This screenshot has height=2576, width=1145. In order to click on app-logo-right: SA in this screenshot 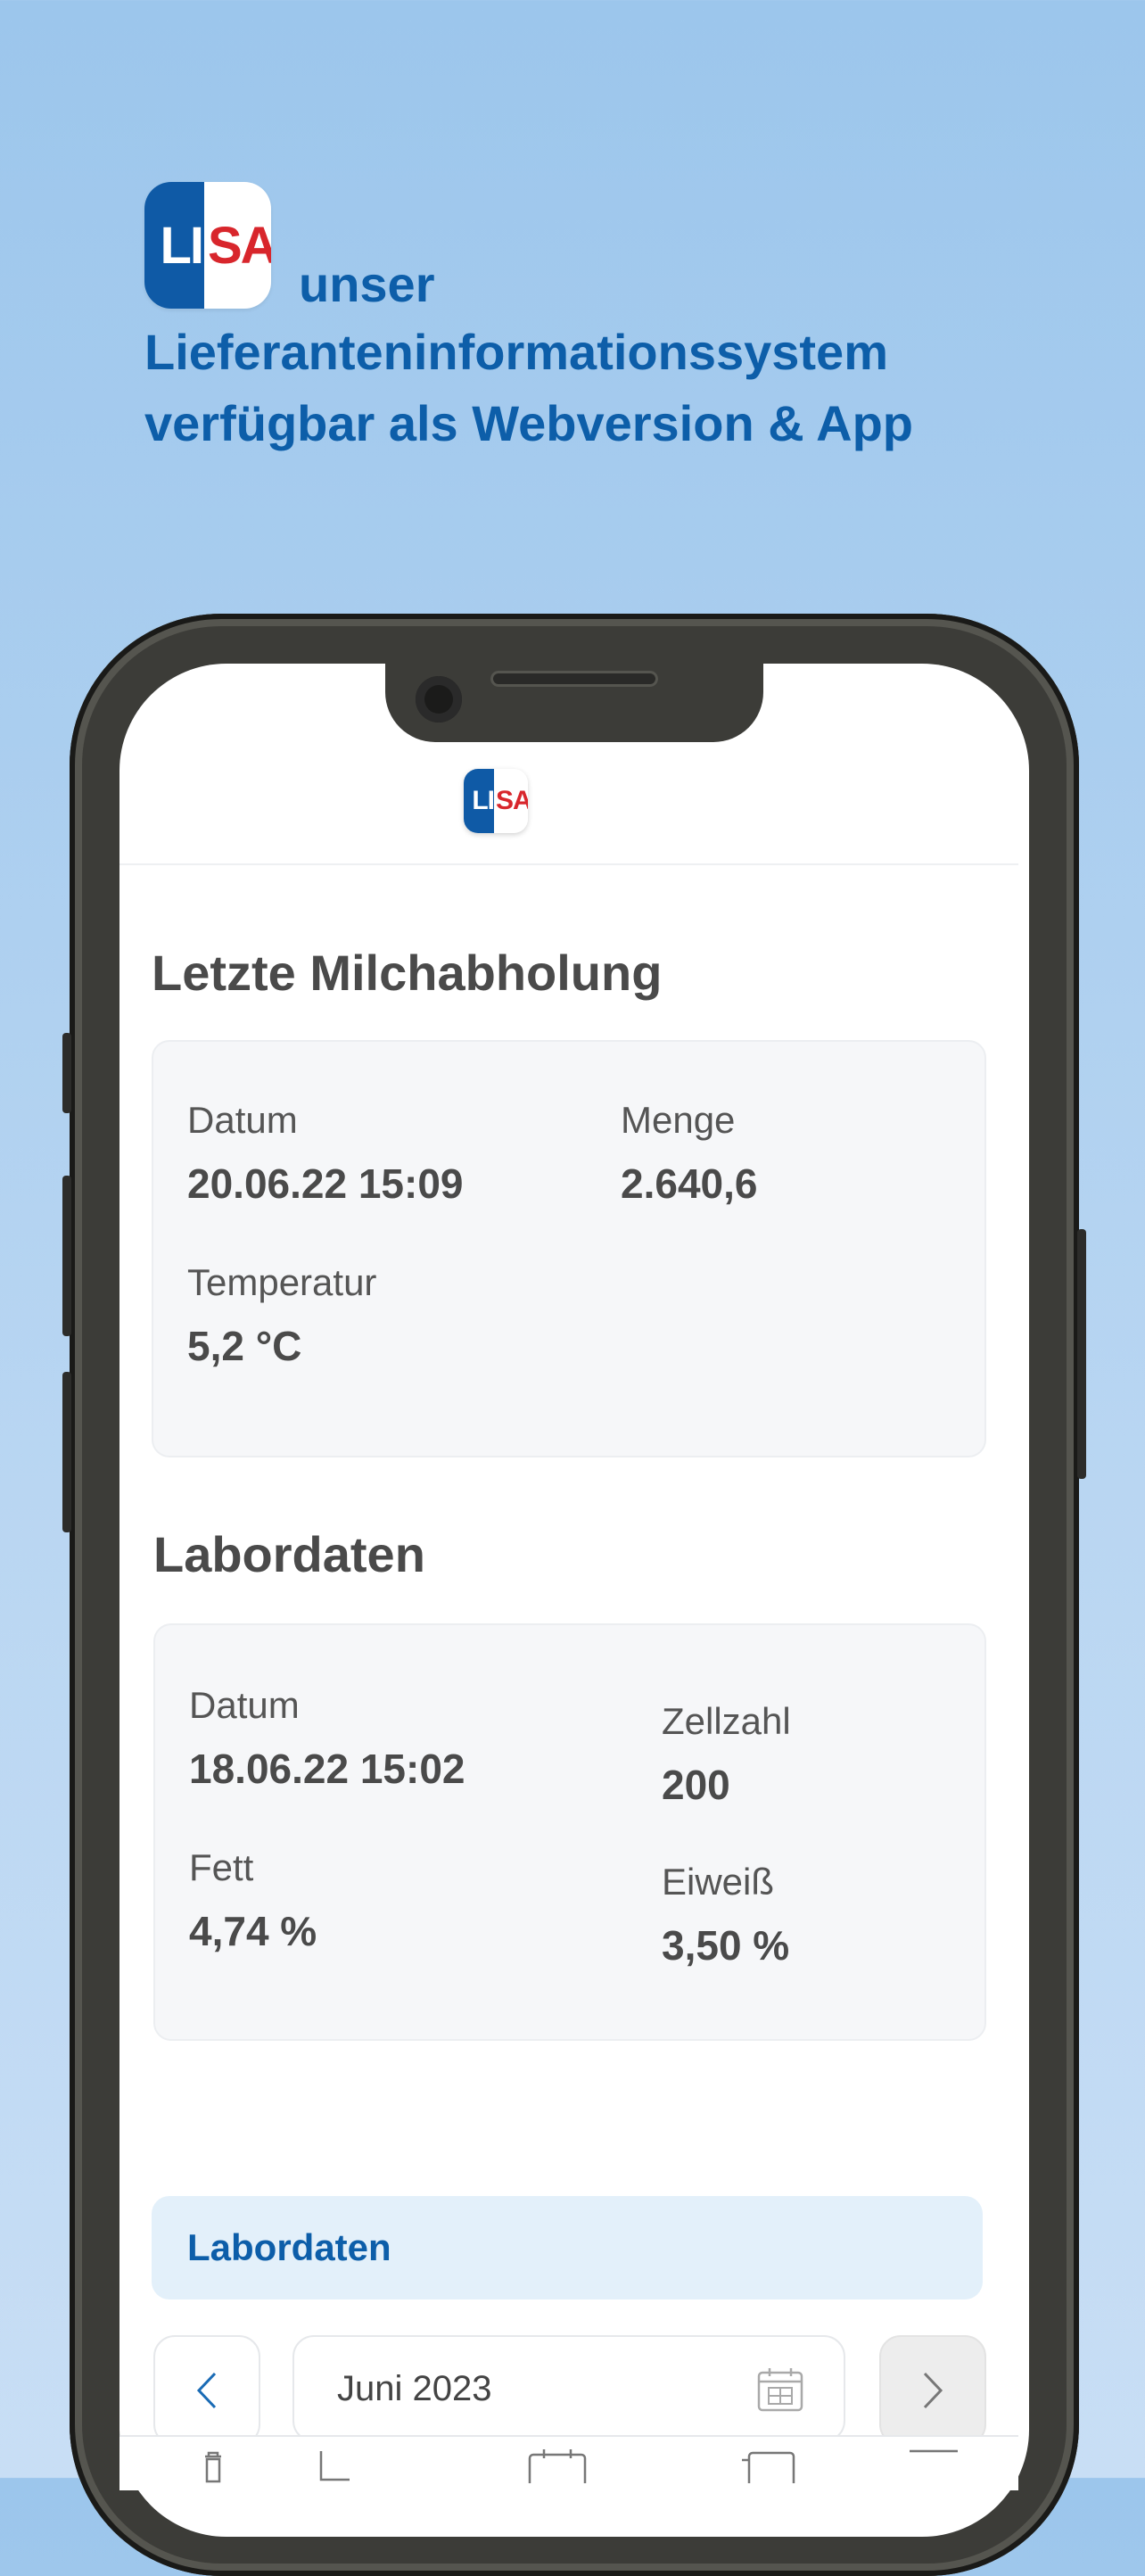, I will do `click(511, 801)`.